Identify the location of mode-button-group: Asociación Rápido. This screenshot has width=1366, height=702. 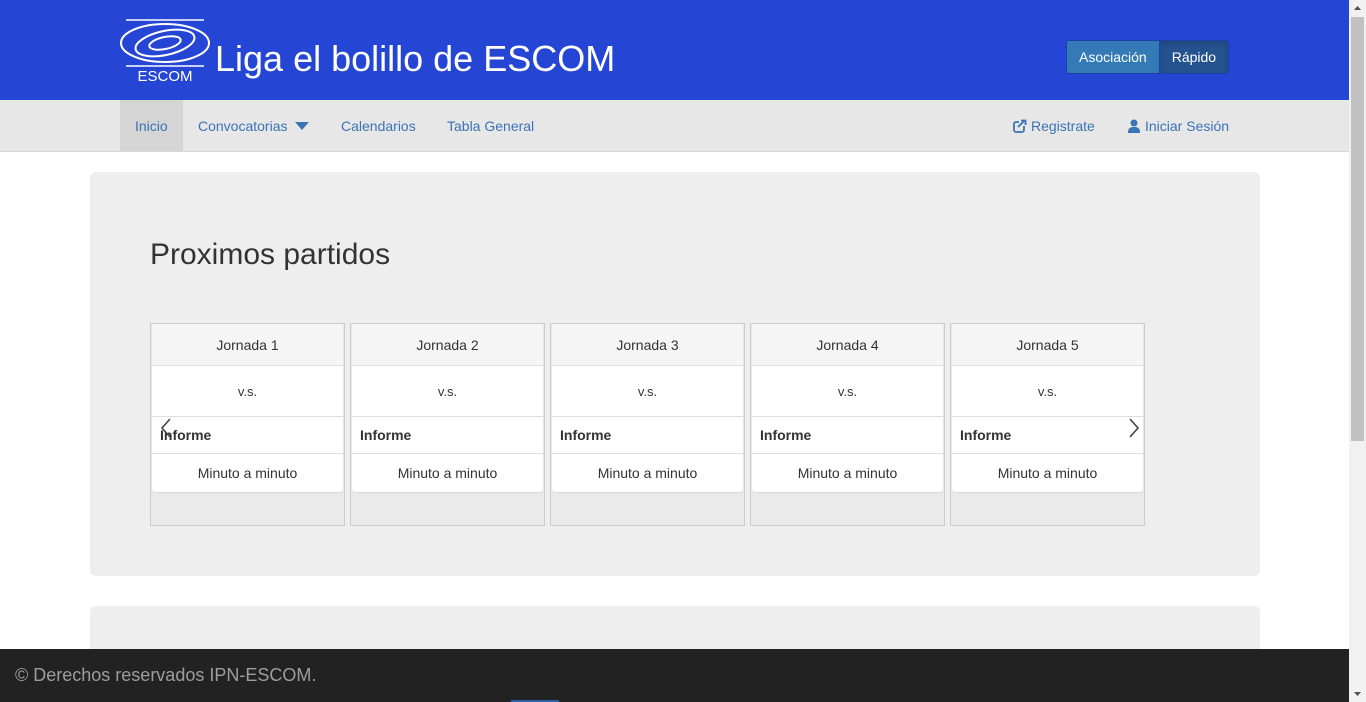
(1148, 57).